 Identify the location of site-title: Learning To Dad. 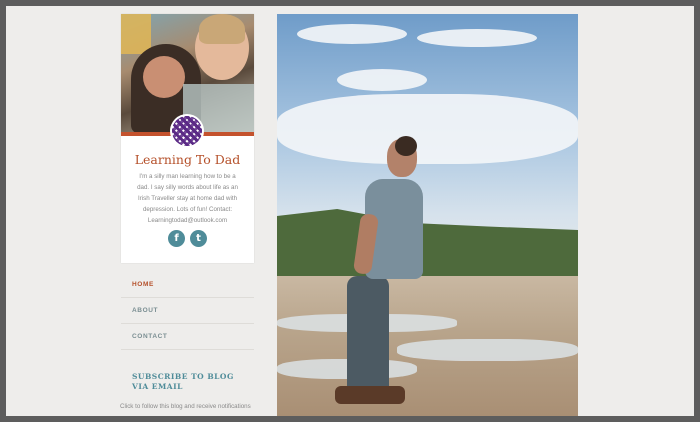
(187, 159).